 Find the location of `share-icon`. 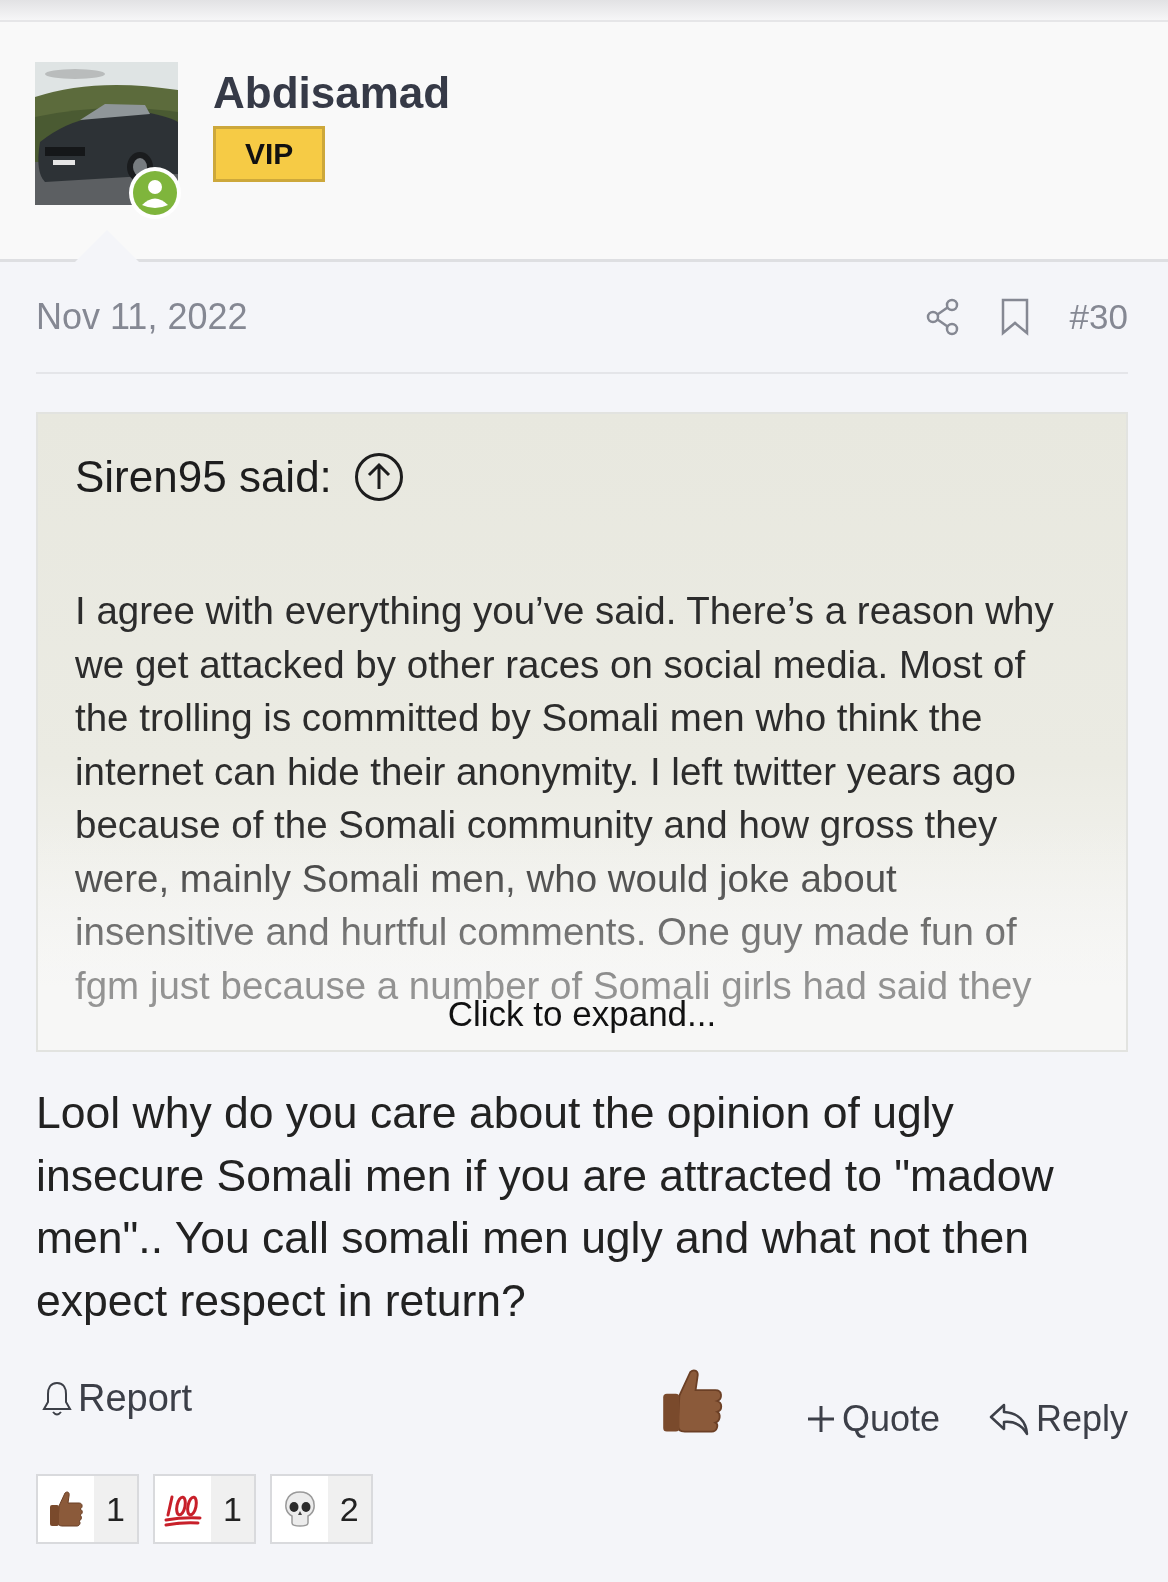

share-icon is located at coordinates (942, 317).